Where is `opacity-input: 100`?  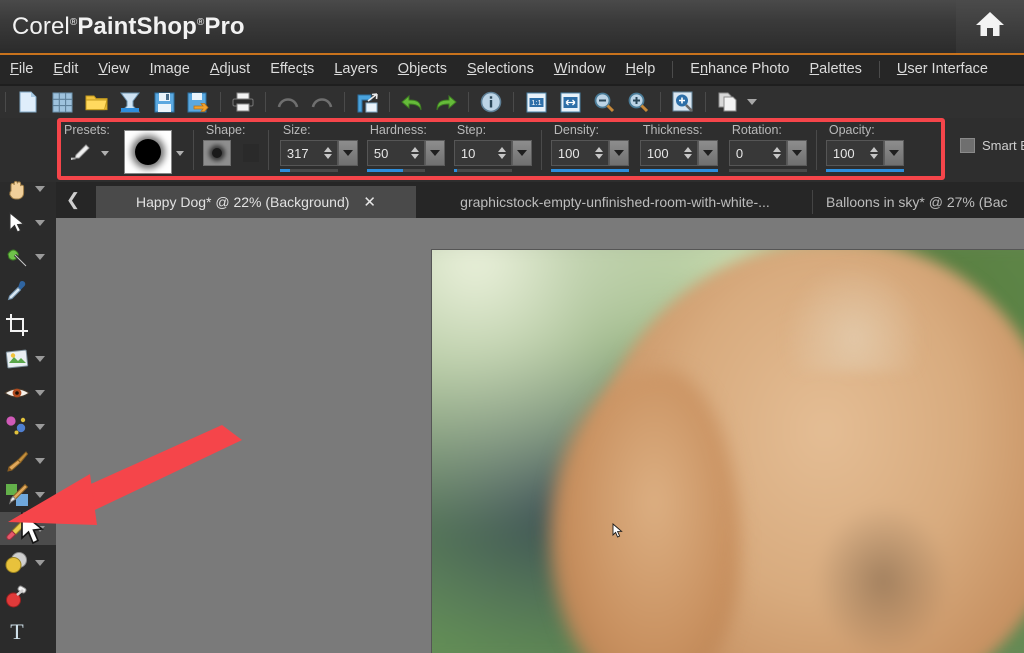 opacity-input: 100 is located at coordinates (854, 153).